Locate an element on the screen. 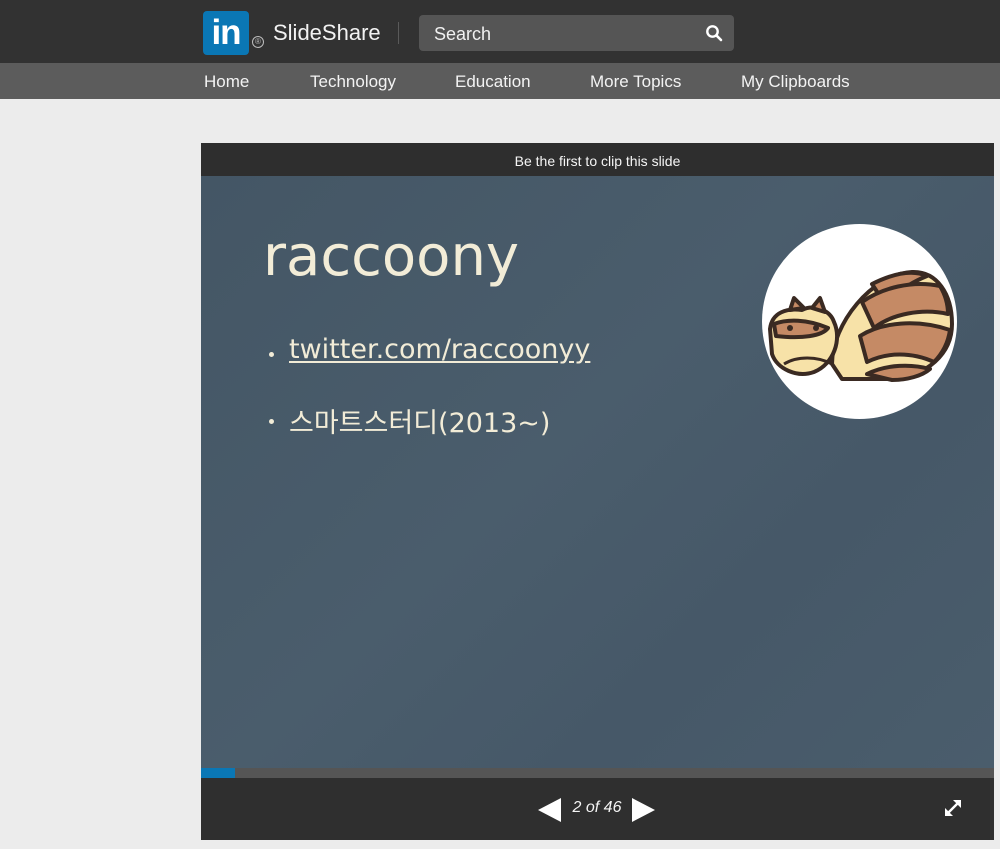 The width and height of the screenshot is (1000, 849). triangle-left-icon is located at coordinates (549, 810).